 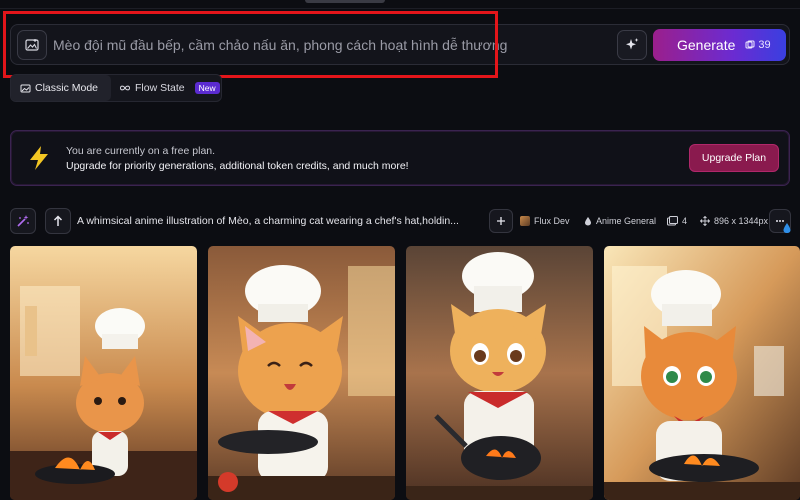 What do you see at coordinates (207, 88) in the screenshot?
I see `new-badge: New` at bounding box center [207, 88].